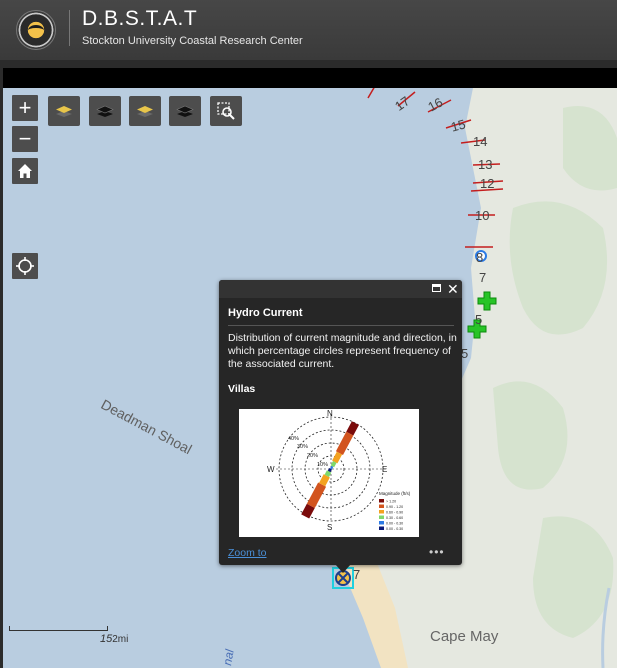 This screenshot has height=668, width=617. I want to click on ring-label: 40%, so click(293, 439).